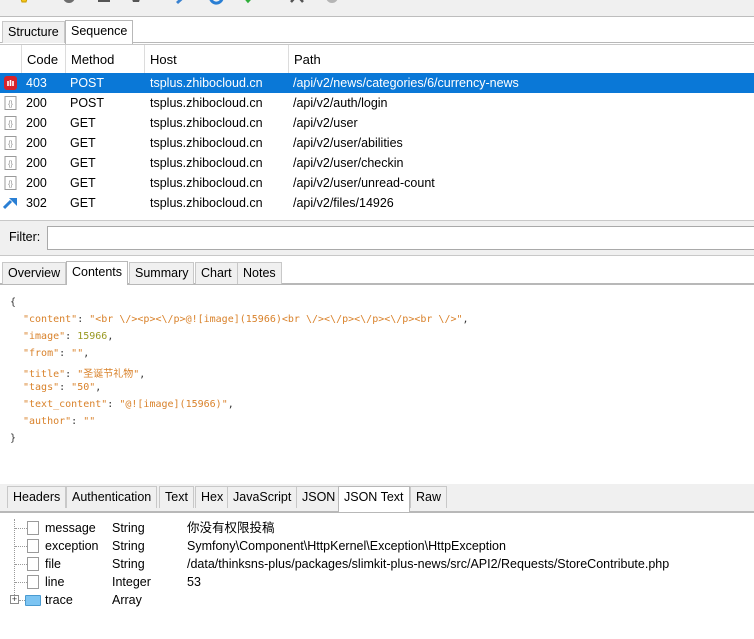 The image size is (754, 639). Describe the element at coordinates (127, 600) in the screenshot. I see `node-type: Array` at that location.